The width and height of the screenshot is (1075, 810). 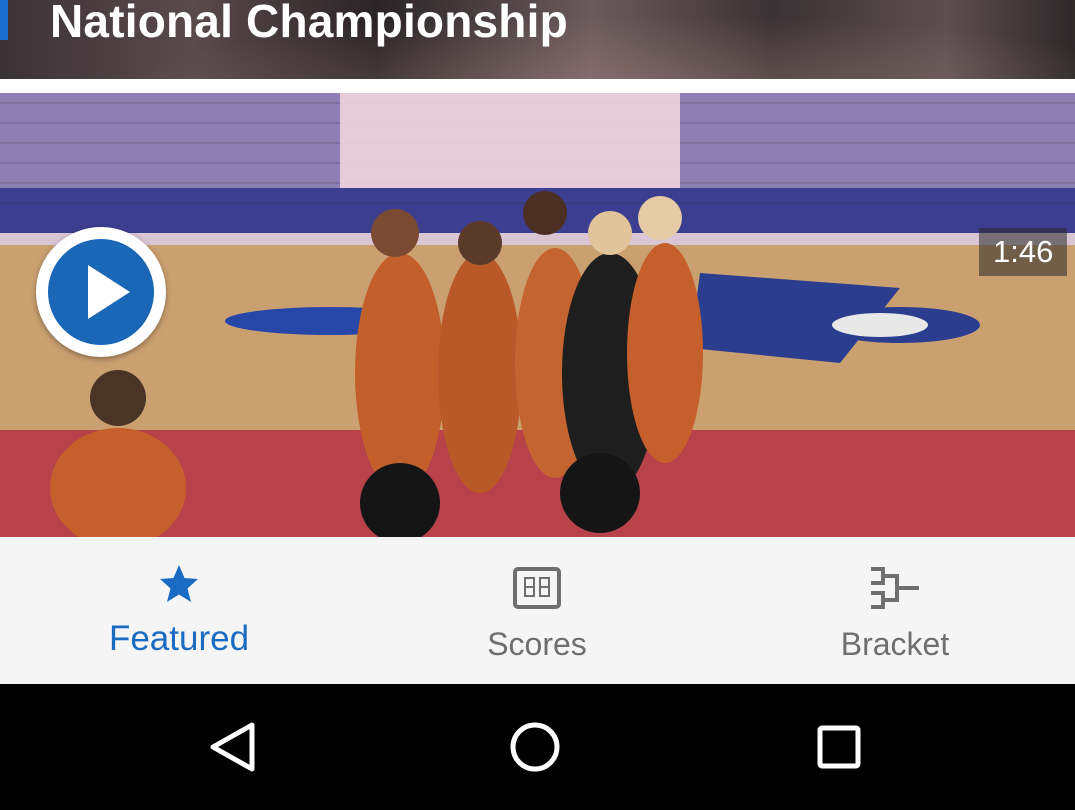 I want to click on video-duration: 1:46, so click(x=1023, y=252).